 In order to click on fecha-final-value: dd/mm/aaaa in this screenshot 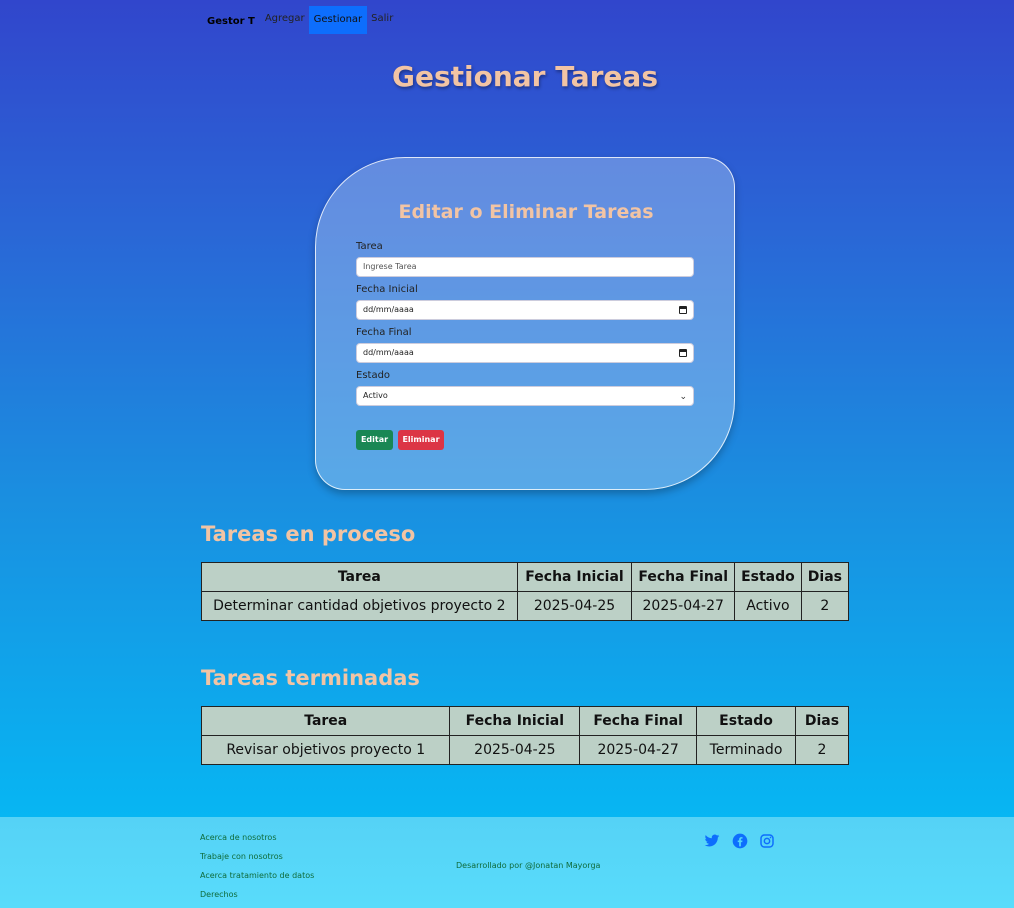, I will do `click(388, 352)`.